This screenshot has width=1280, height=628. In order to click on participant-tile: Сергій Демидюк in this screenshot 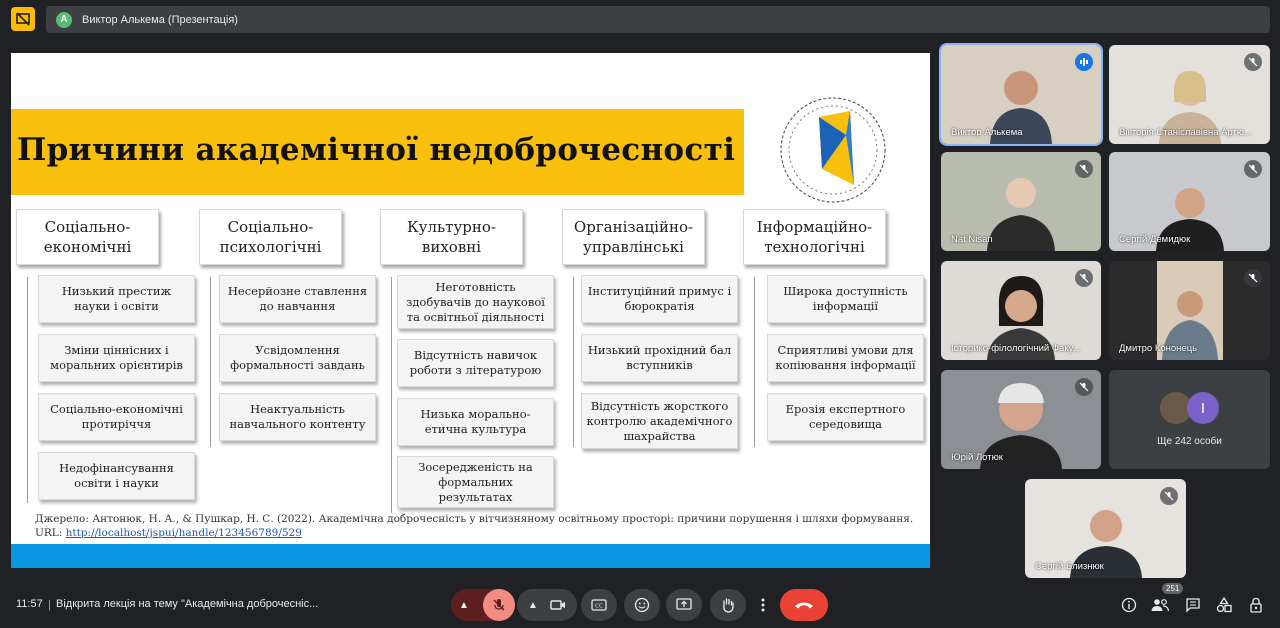, I will do `click(1189, 201)`.